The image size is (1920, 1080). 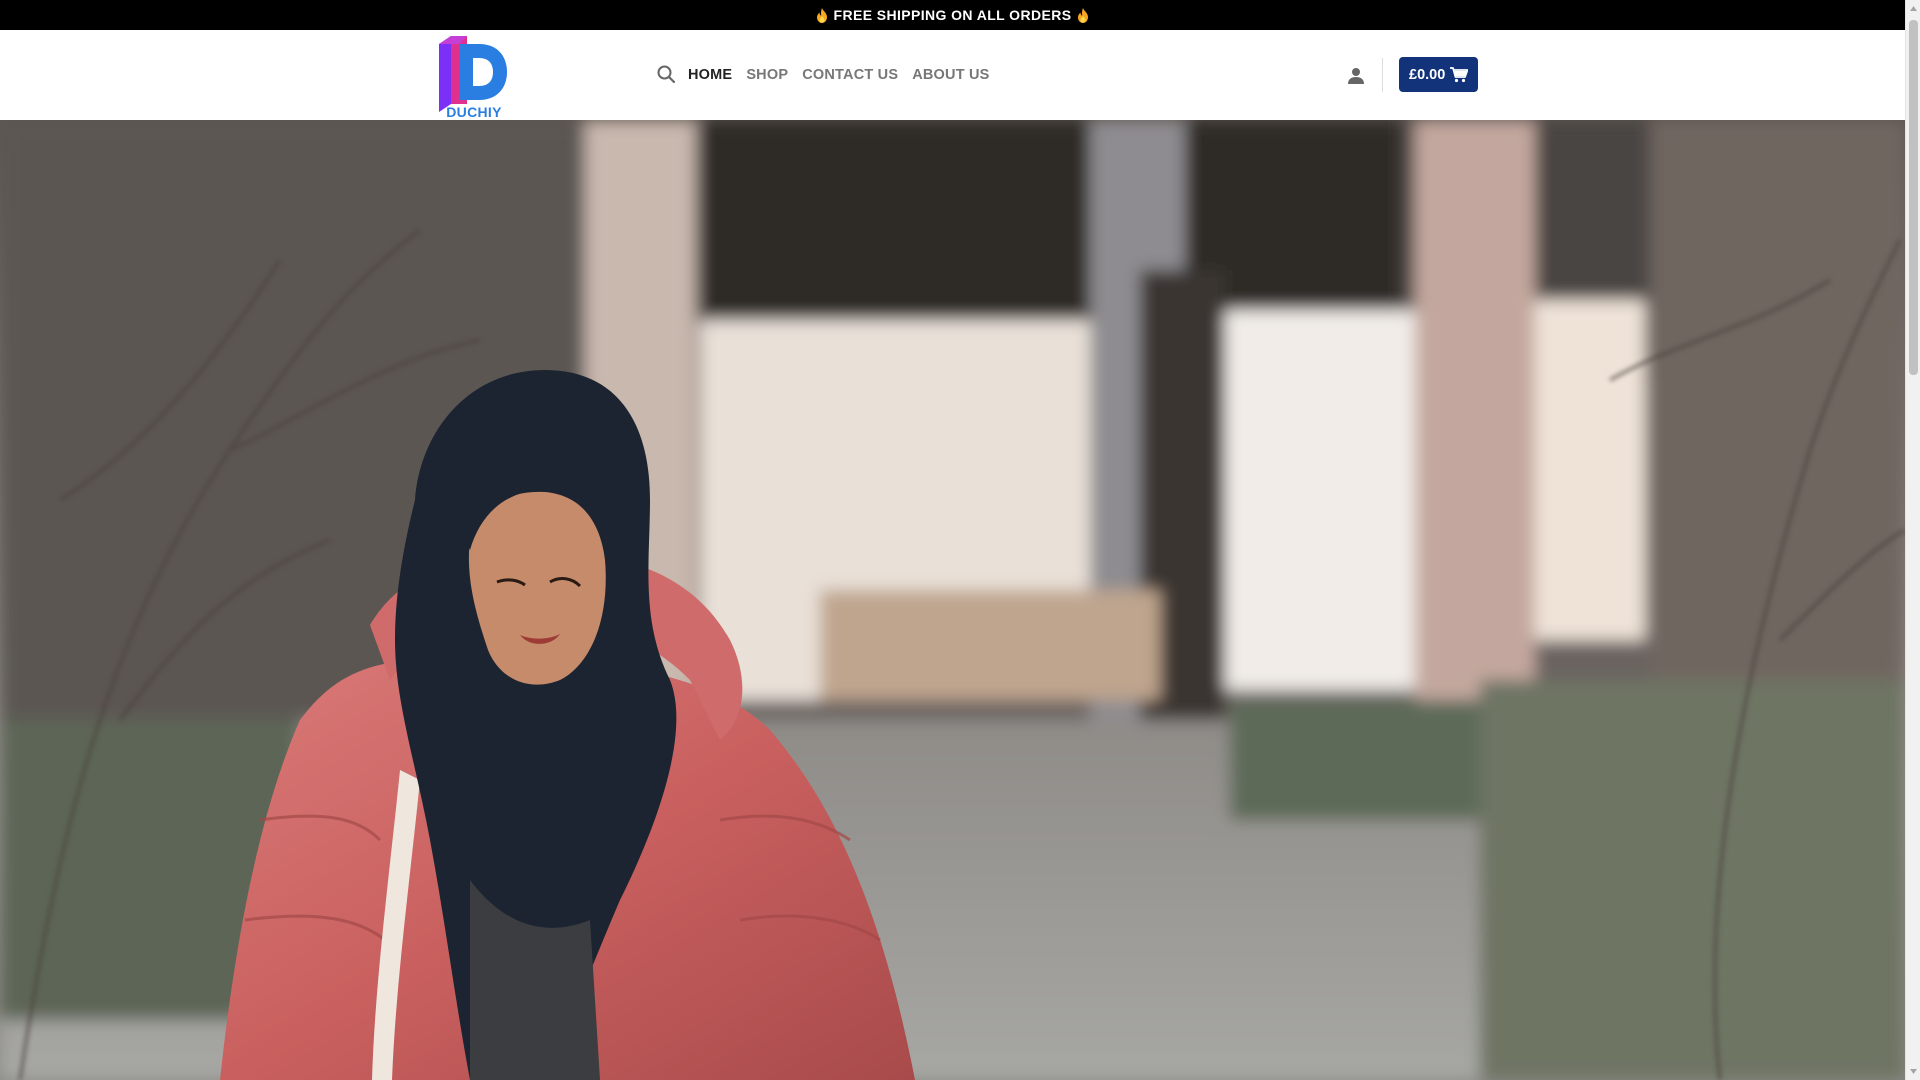 I want to click on header-divider, so click(x=1382, y=75).